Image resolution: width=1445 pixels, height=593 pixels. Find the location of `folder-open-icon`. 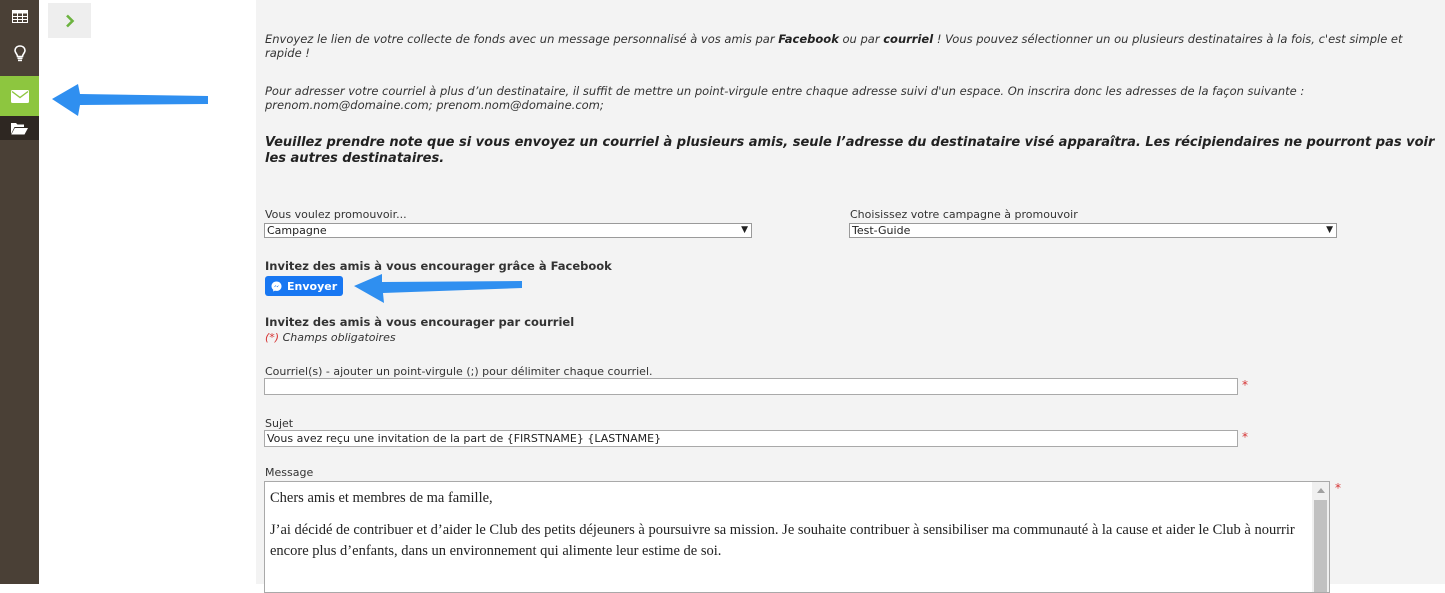

folder-open-icon is located at coordinates (19, 128).